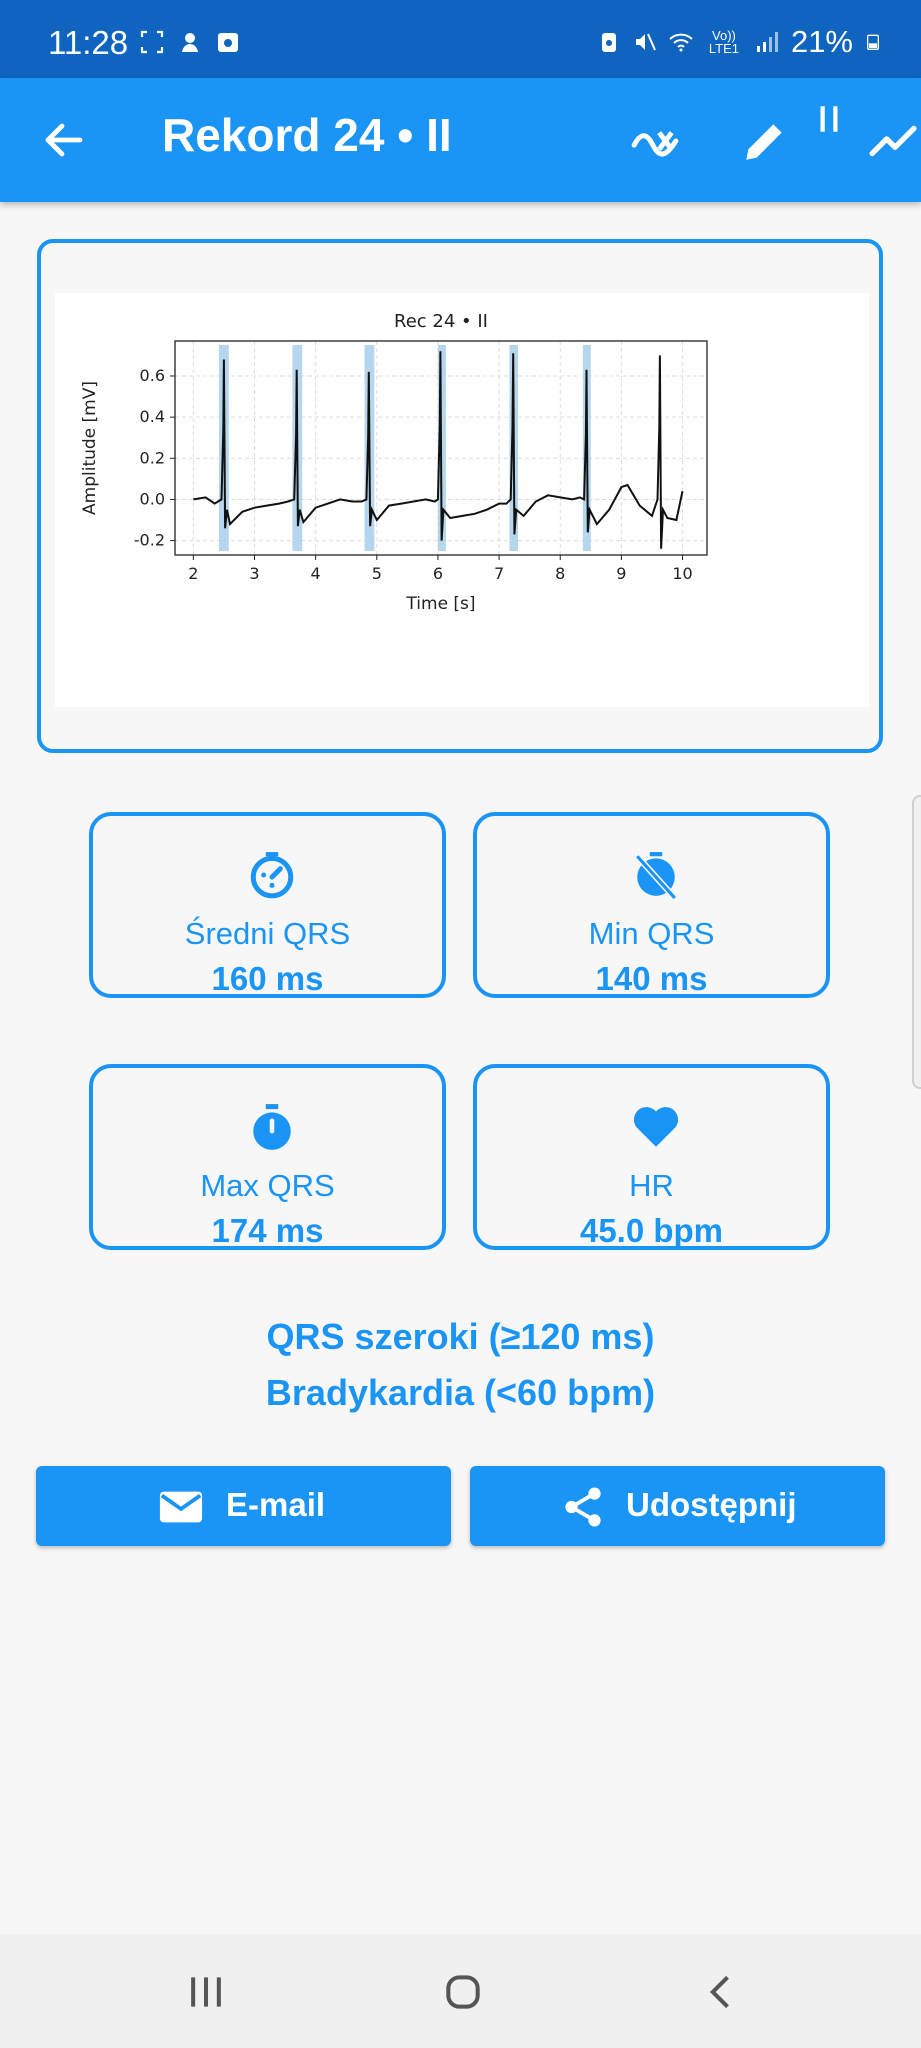 This screenshot has height=2048, width=921. What do you see at coordinates (463, 1992) in the screenshot?
I see `home-icon` at bounding box center [463, 1992].